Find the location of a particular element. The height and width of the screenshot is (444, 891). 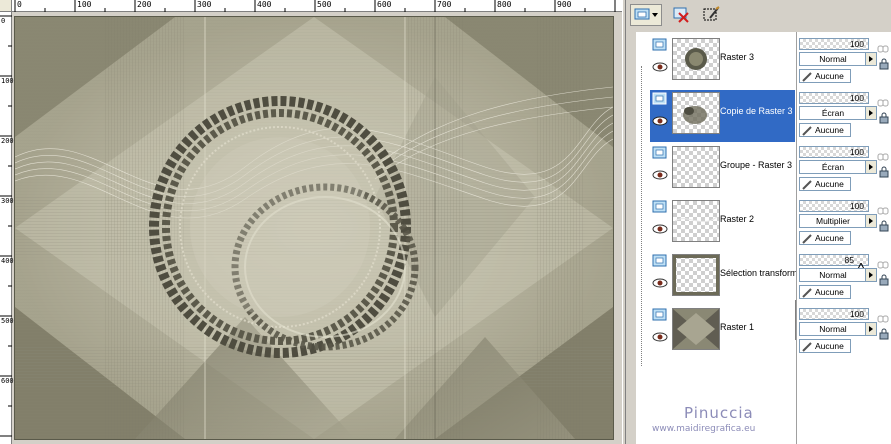

layer-name: Sélection transform is located at coordinates (759, 273).